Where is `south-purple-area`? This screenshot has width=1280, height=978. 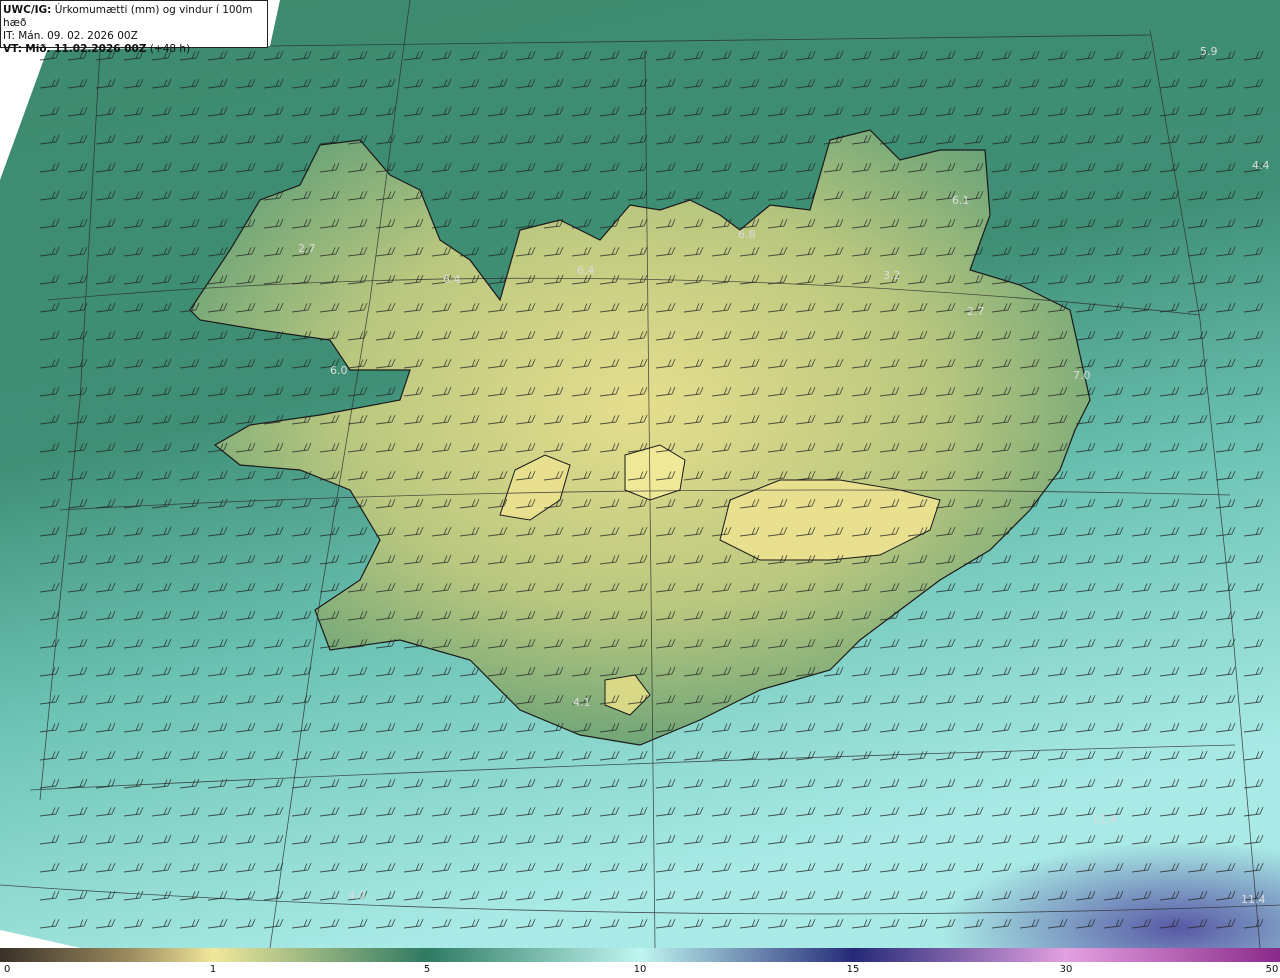
south-purple-area is located at coordinates (940, 824).